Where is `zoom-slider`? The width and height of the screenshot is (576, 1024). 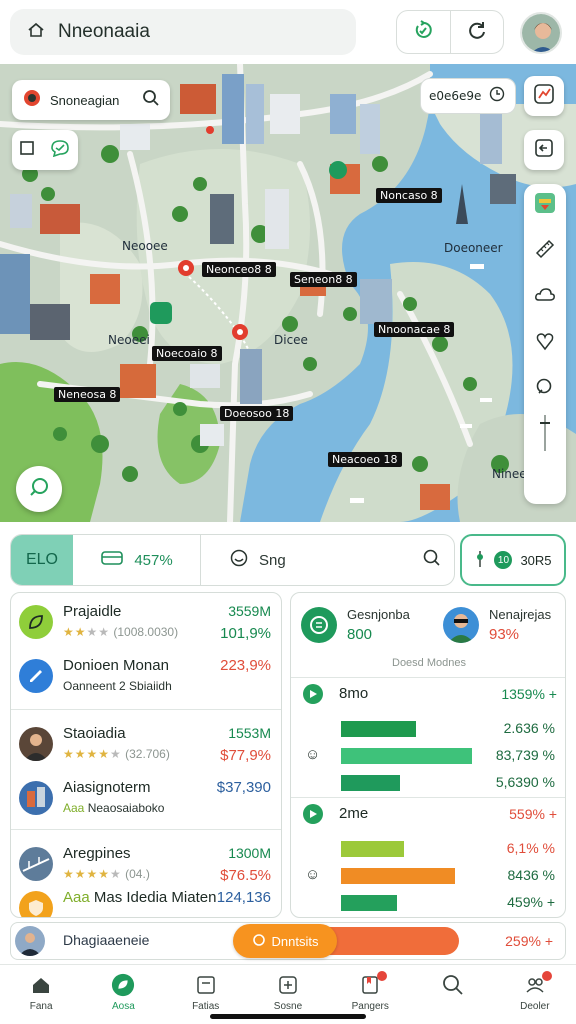
zoom-slider is located at coordinates (545, 432).